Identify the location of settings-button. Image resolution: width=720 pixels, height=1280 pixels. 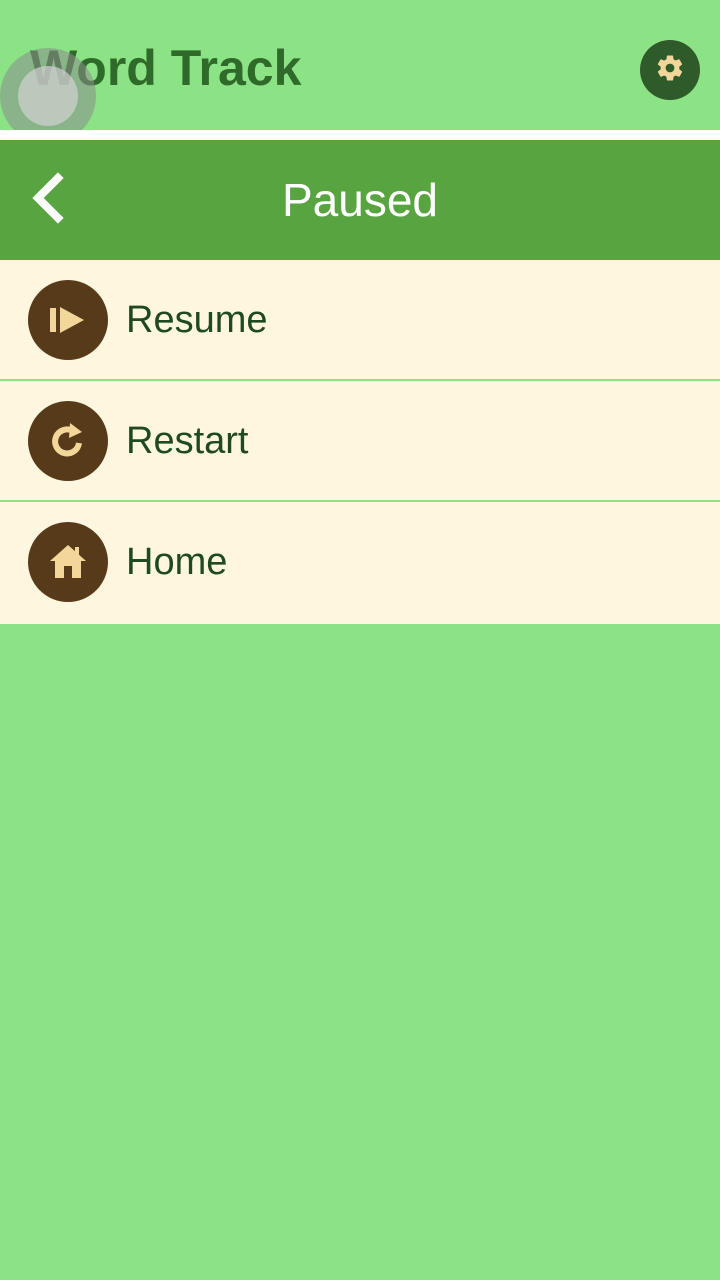
(670, 70).